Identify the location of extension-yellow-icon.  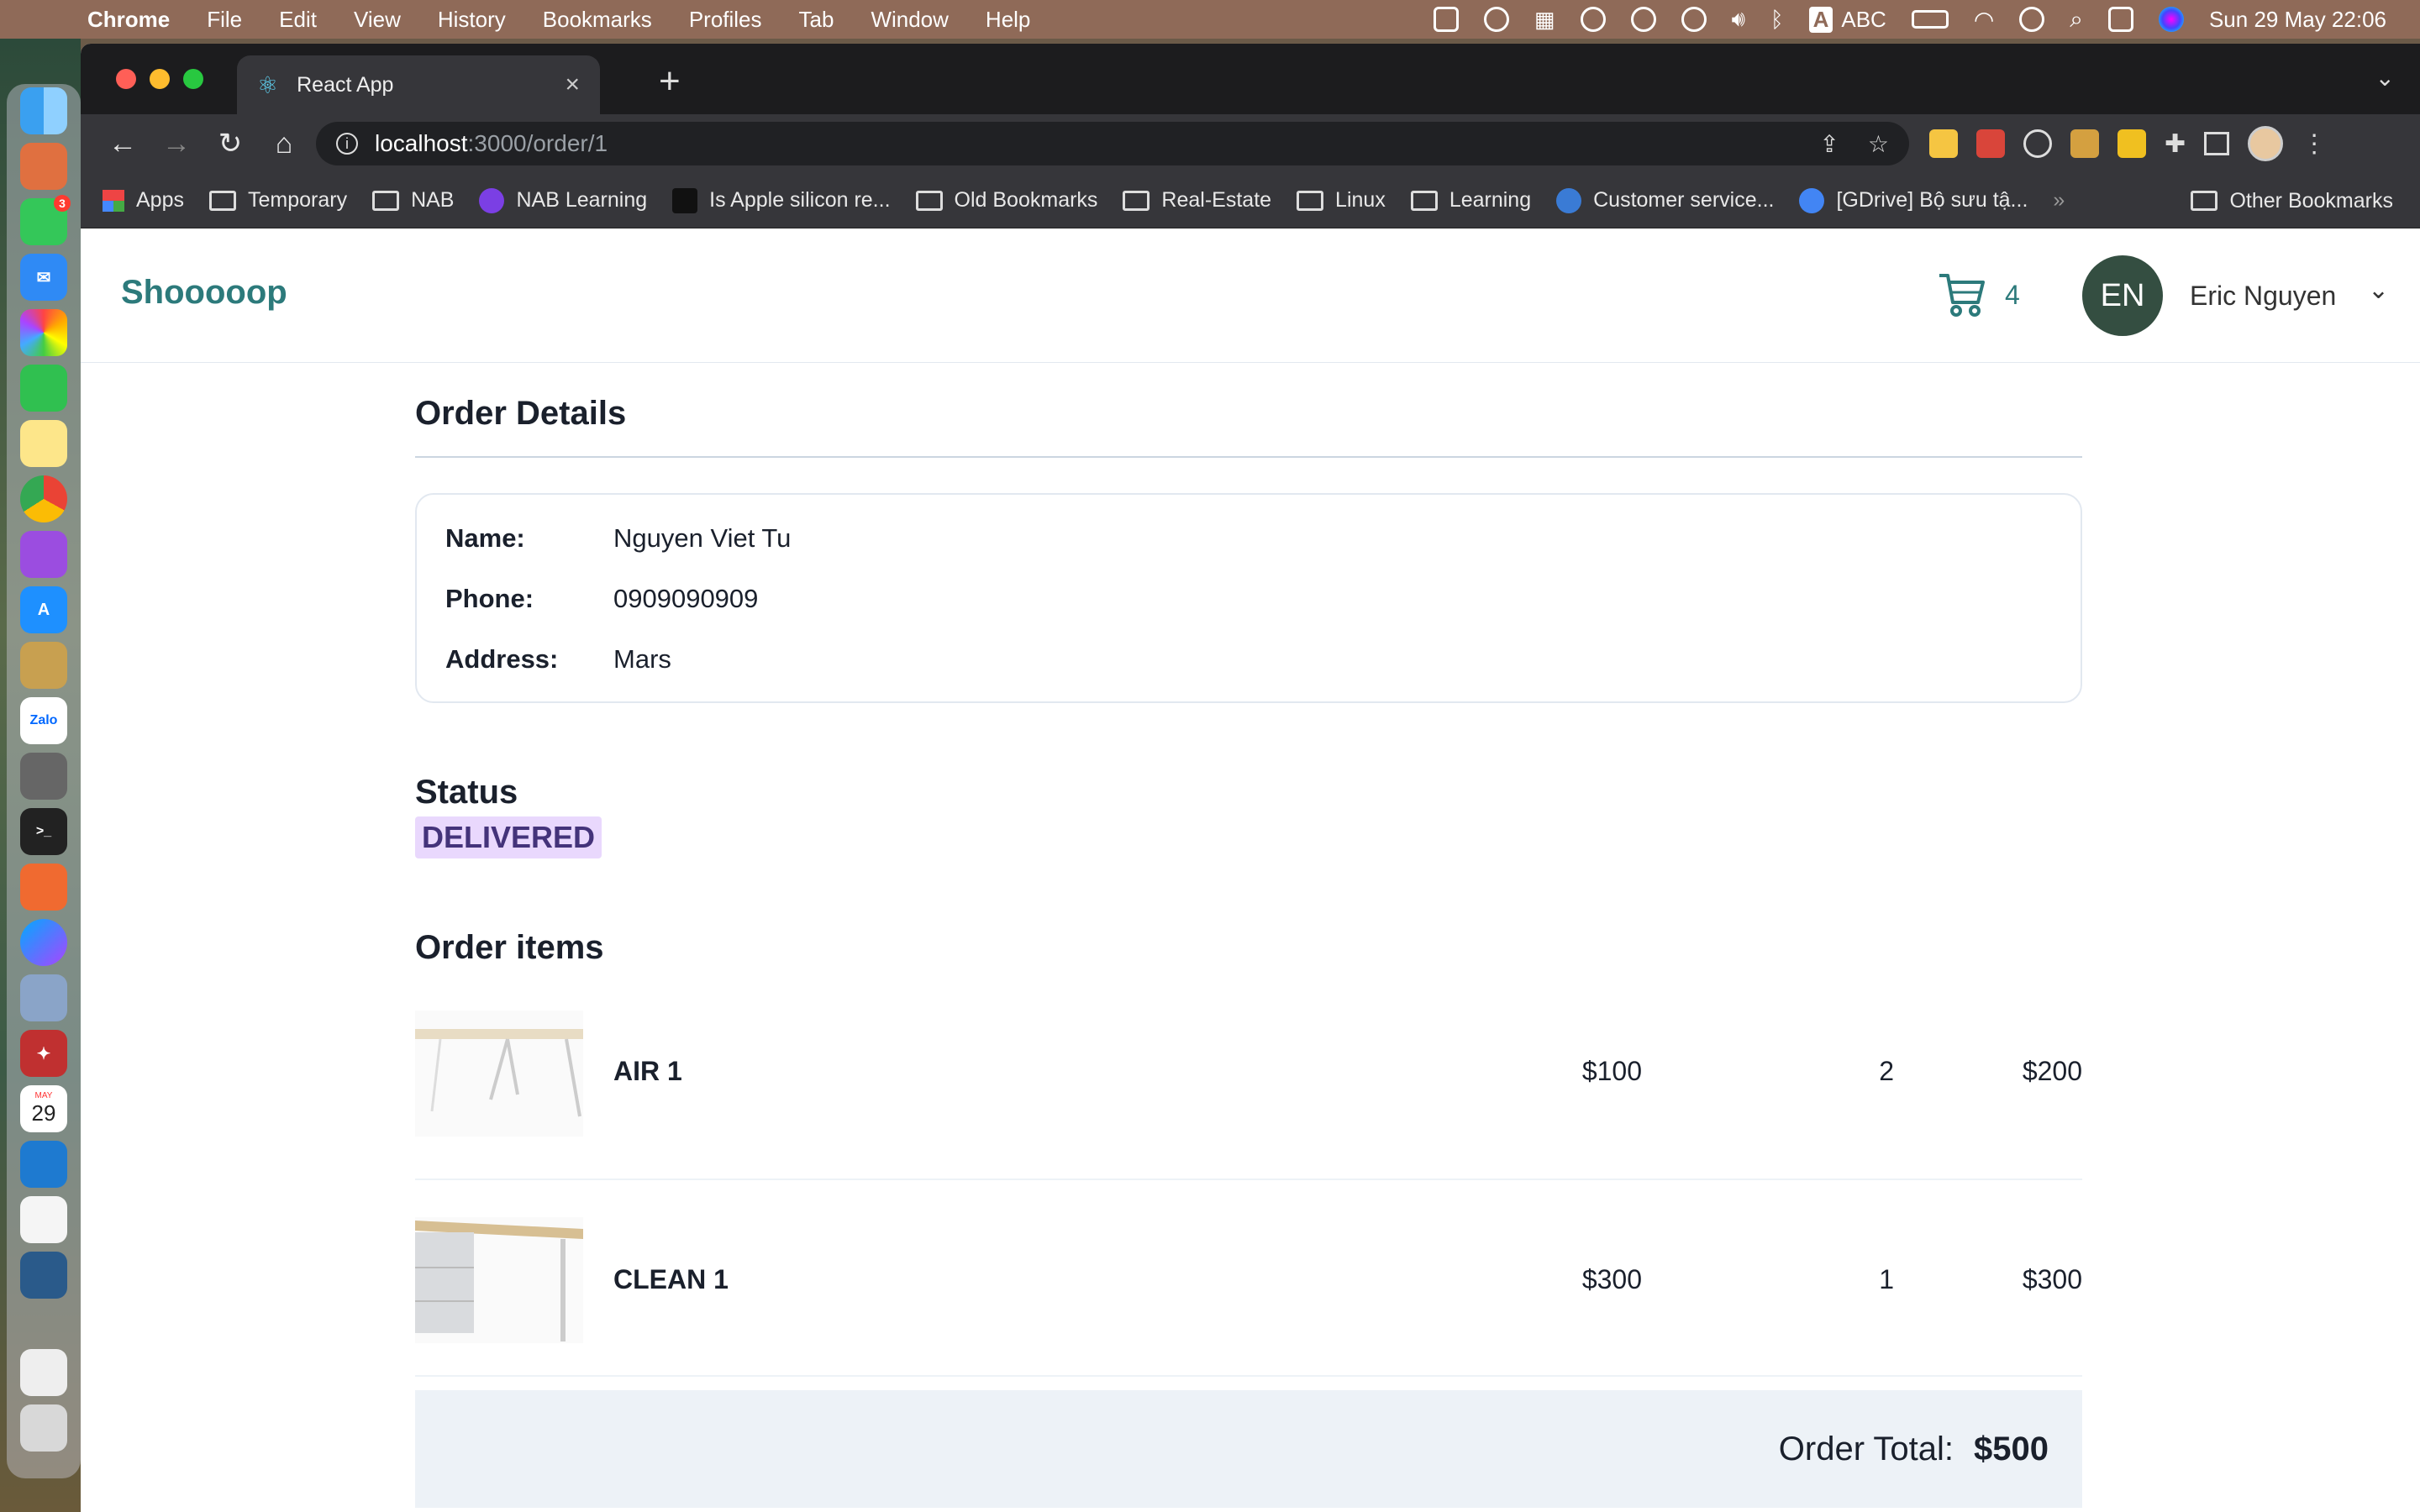
(2132, 143).